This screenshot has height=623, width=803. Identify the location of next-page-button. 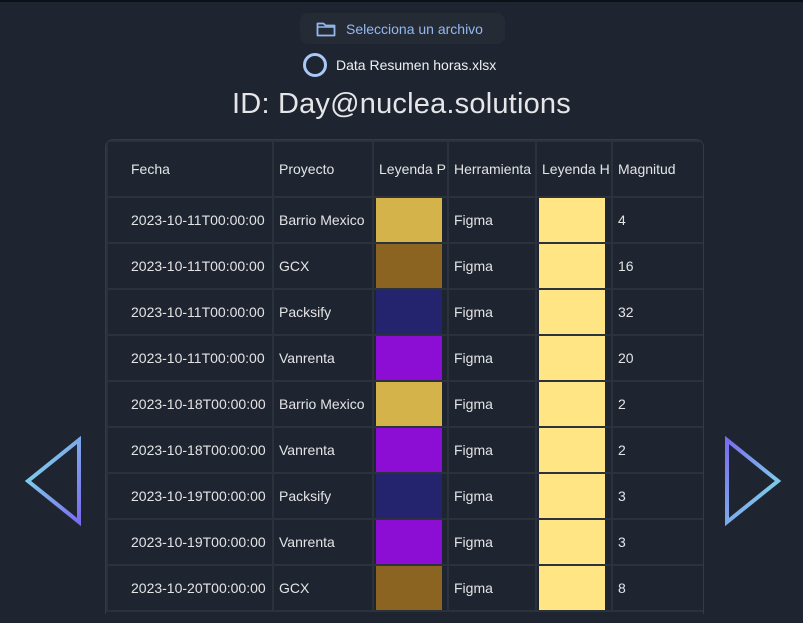
(752, 481).